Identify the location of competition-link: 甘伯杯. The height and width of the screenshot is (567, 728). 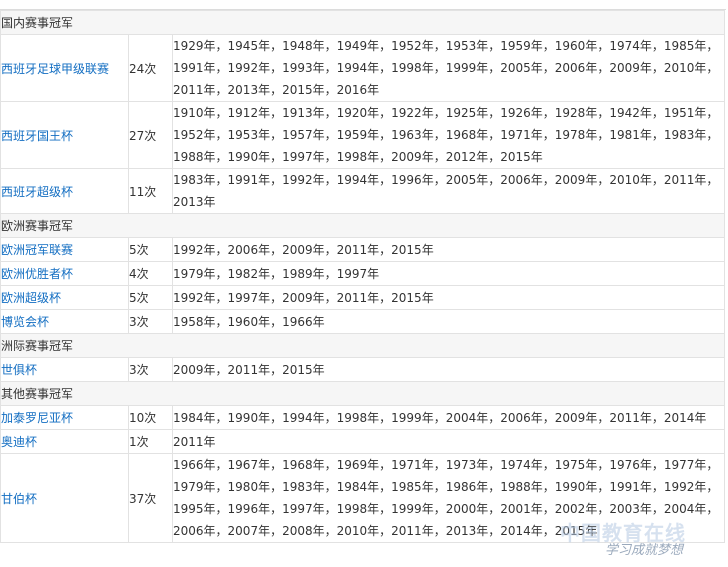
(64, 498).